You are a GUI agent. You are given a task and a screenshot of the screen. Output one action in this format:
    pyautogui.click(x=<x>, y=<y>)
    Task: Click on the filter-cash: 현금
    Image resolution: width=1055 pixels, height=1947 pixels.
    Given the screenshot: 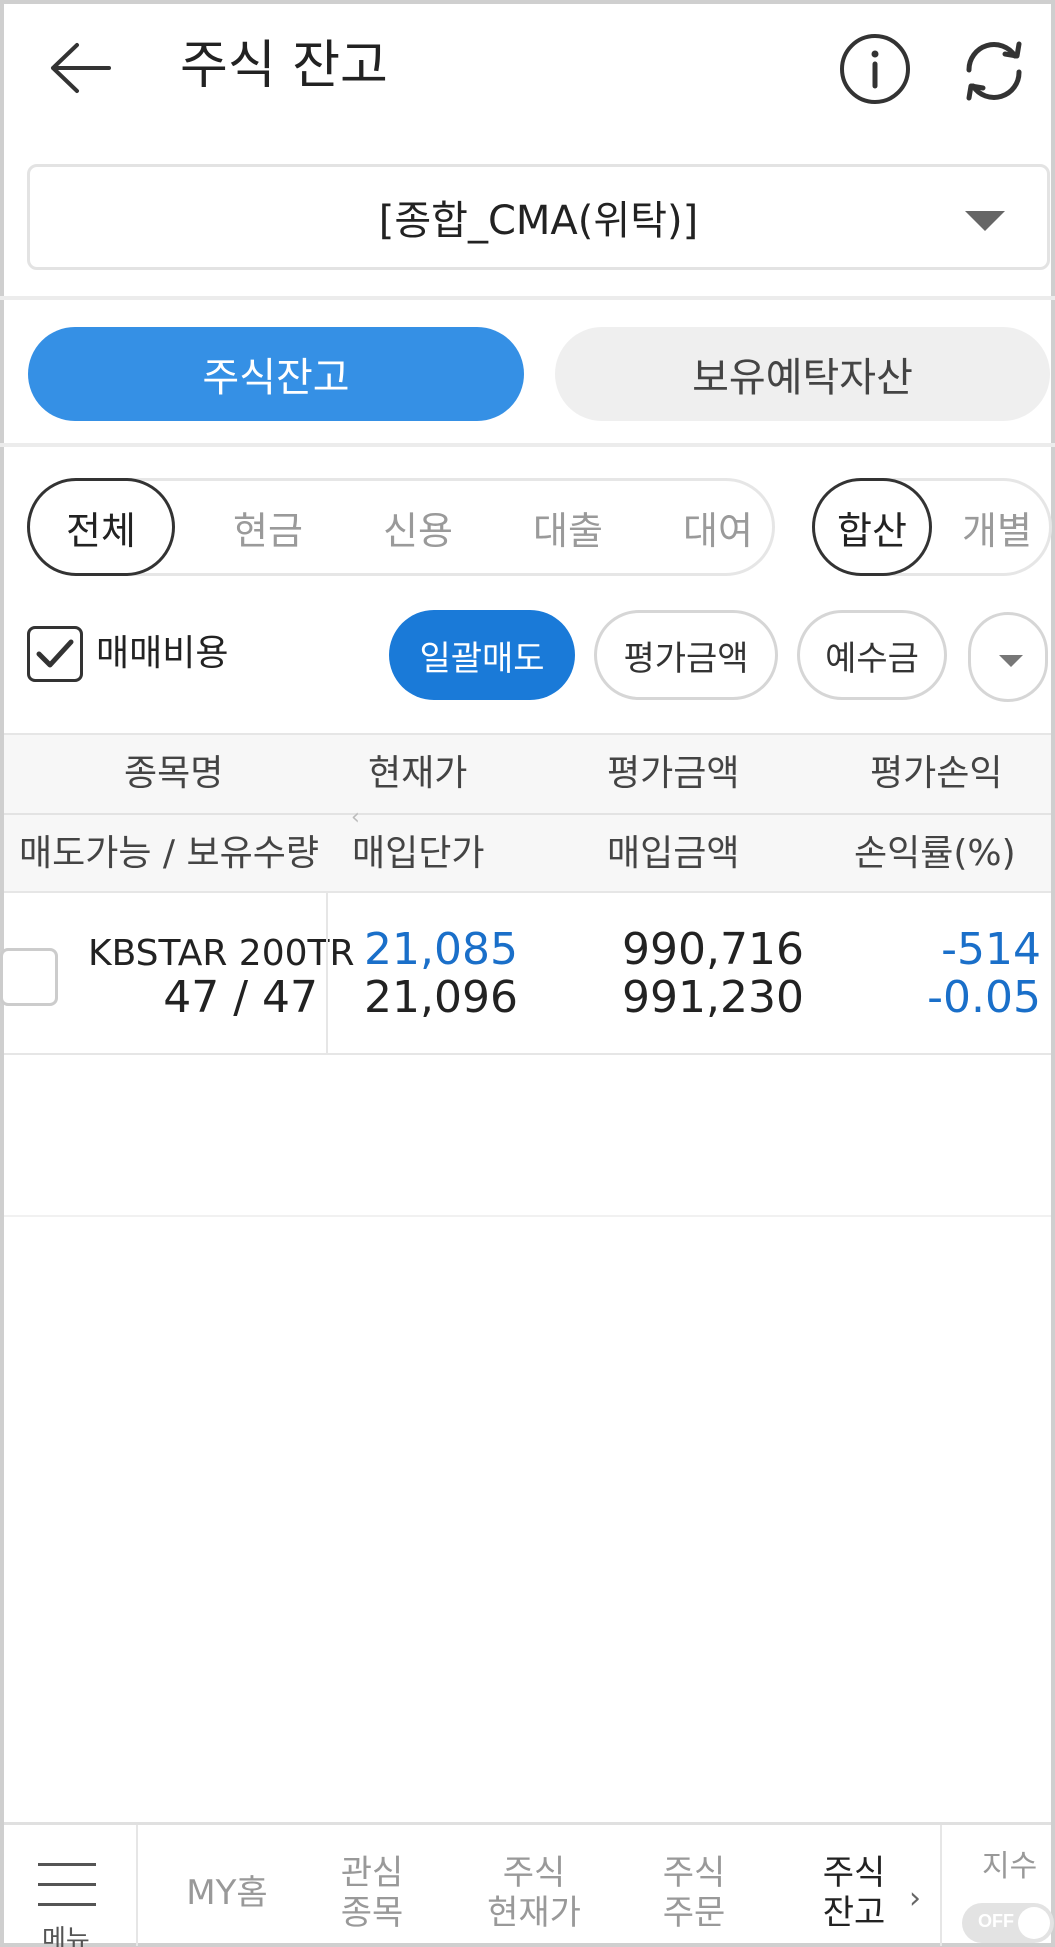 What is the action you would take?
    pyautogui.click(x=268, y=527)
    